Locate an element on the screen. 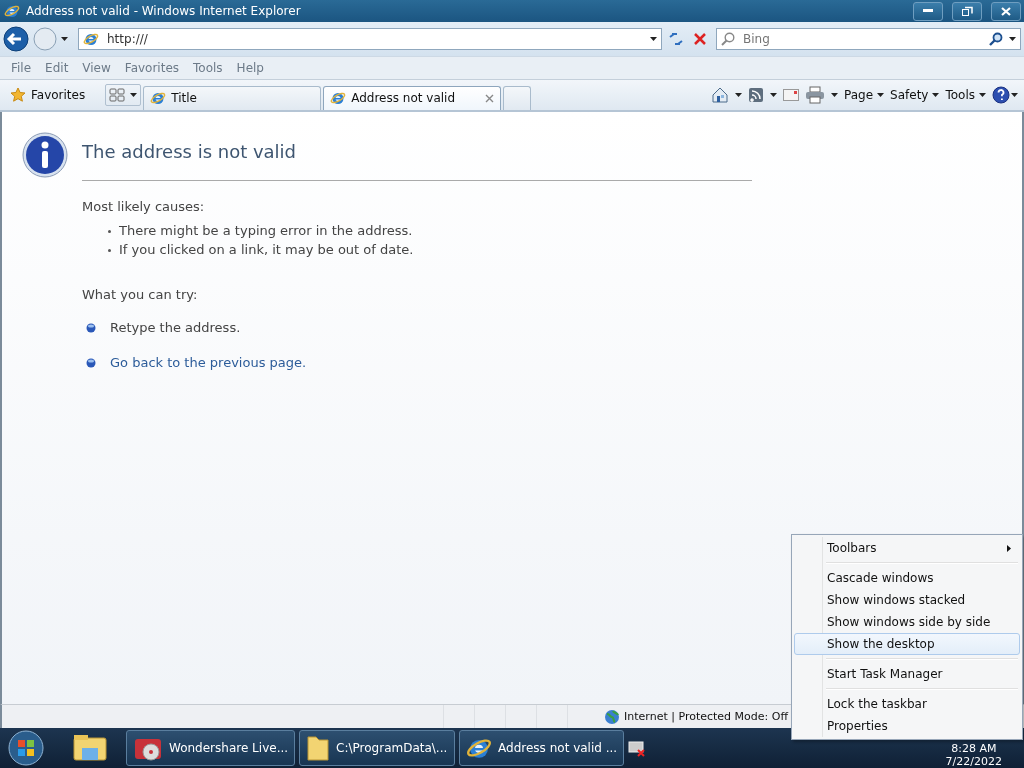  feed-button is located at coordinates (756, 95).